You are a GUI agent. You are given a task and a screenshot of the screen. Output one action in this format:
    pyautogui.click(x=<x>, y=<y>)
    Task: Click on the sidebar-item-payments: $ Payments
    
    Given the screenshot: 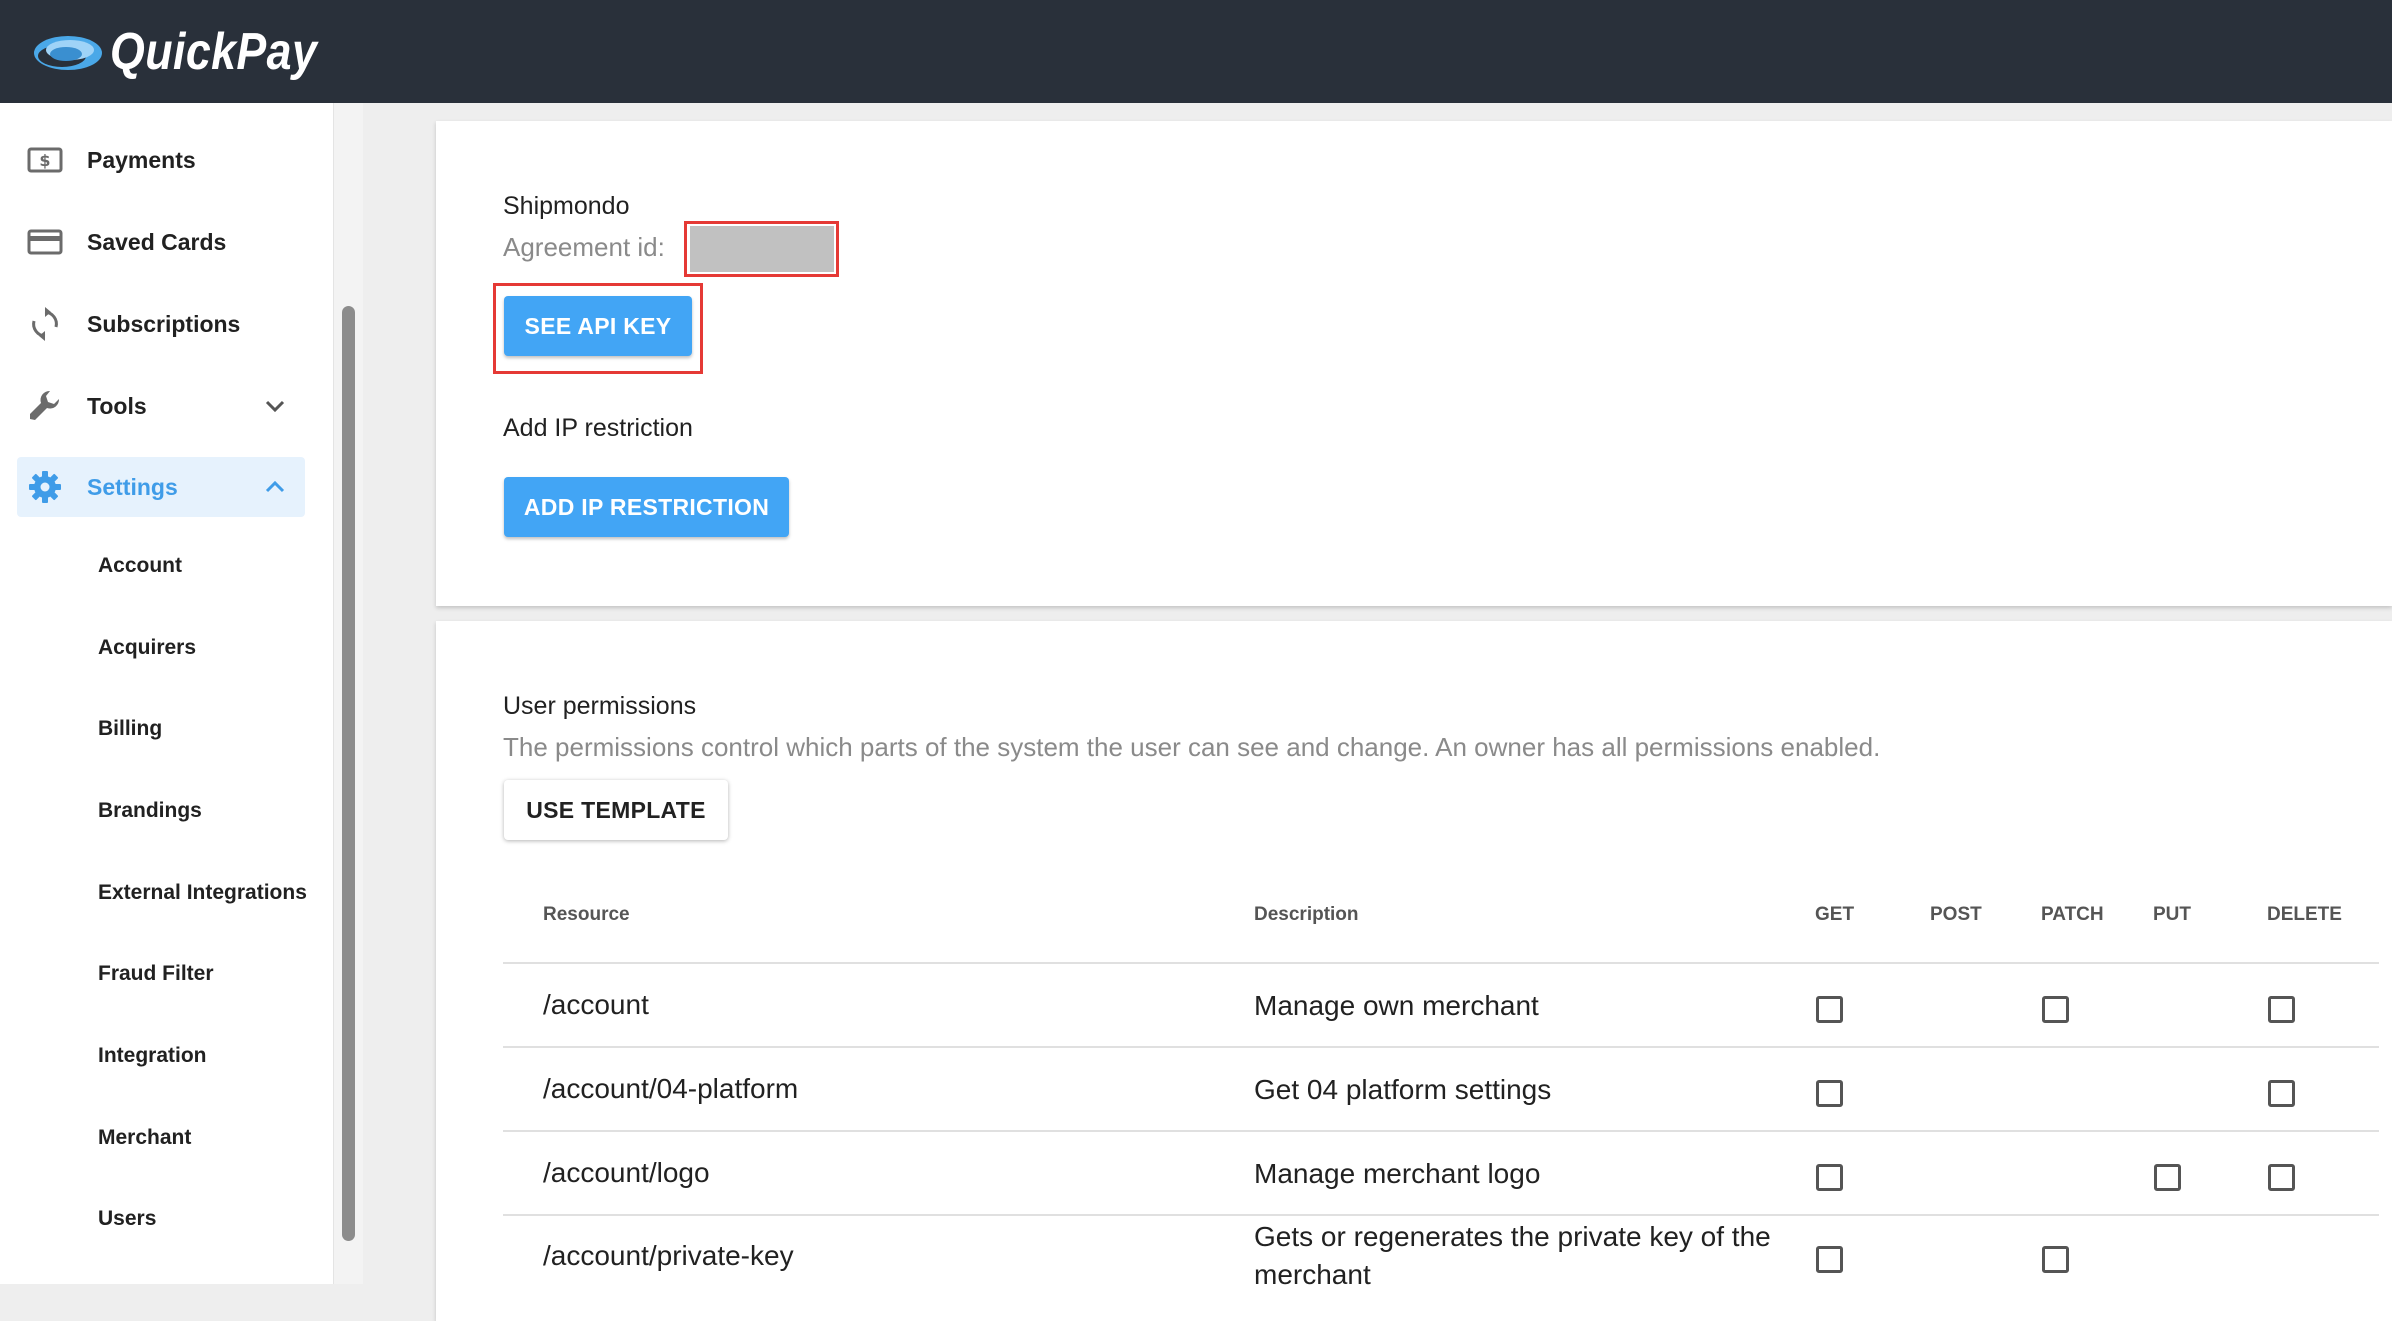 What is the action you would take?
    pyautogui.click(x=161, y=160)
    